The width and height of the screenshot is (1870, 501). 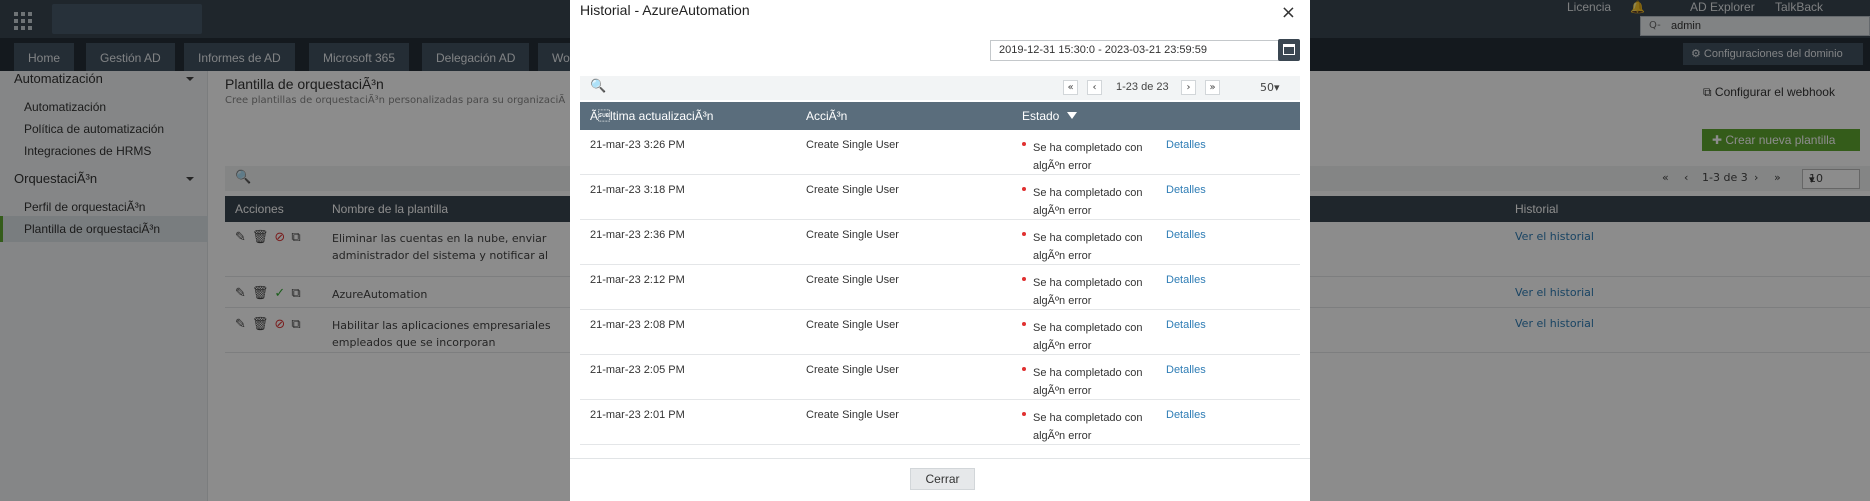 What do you see at coordinates (940, 116) in the screenshot?
I see `history-table-header: Ãltima actualizaciÃ³n AcciÃ³n Estado` at bounding box center [940, 116].